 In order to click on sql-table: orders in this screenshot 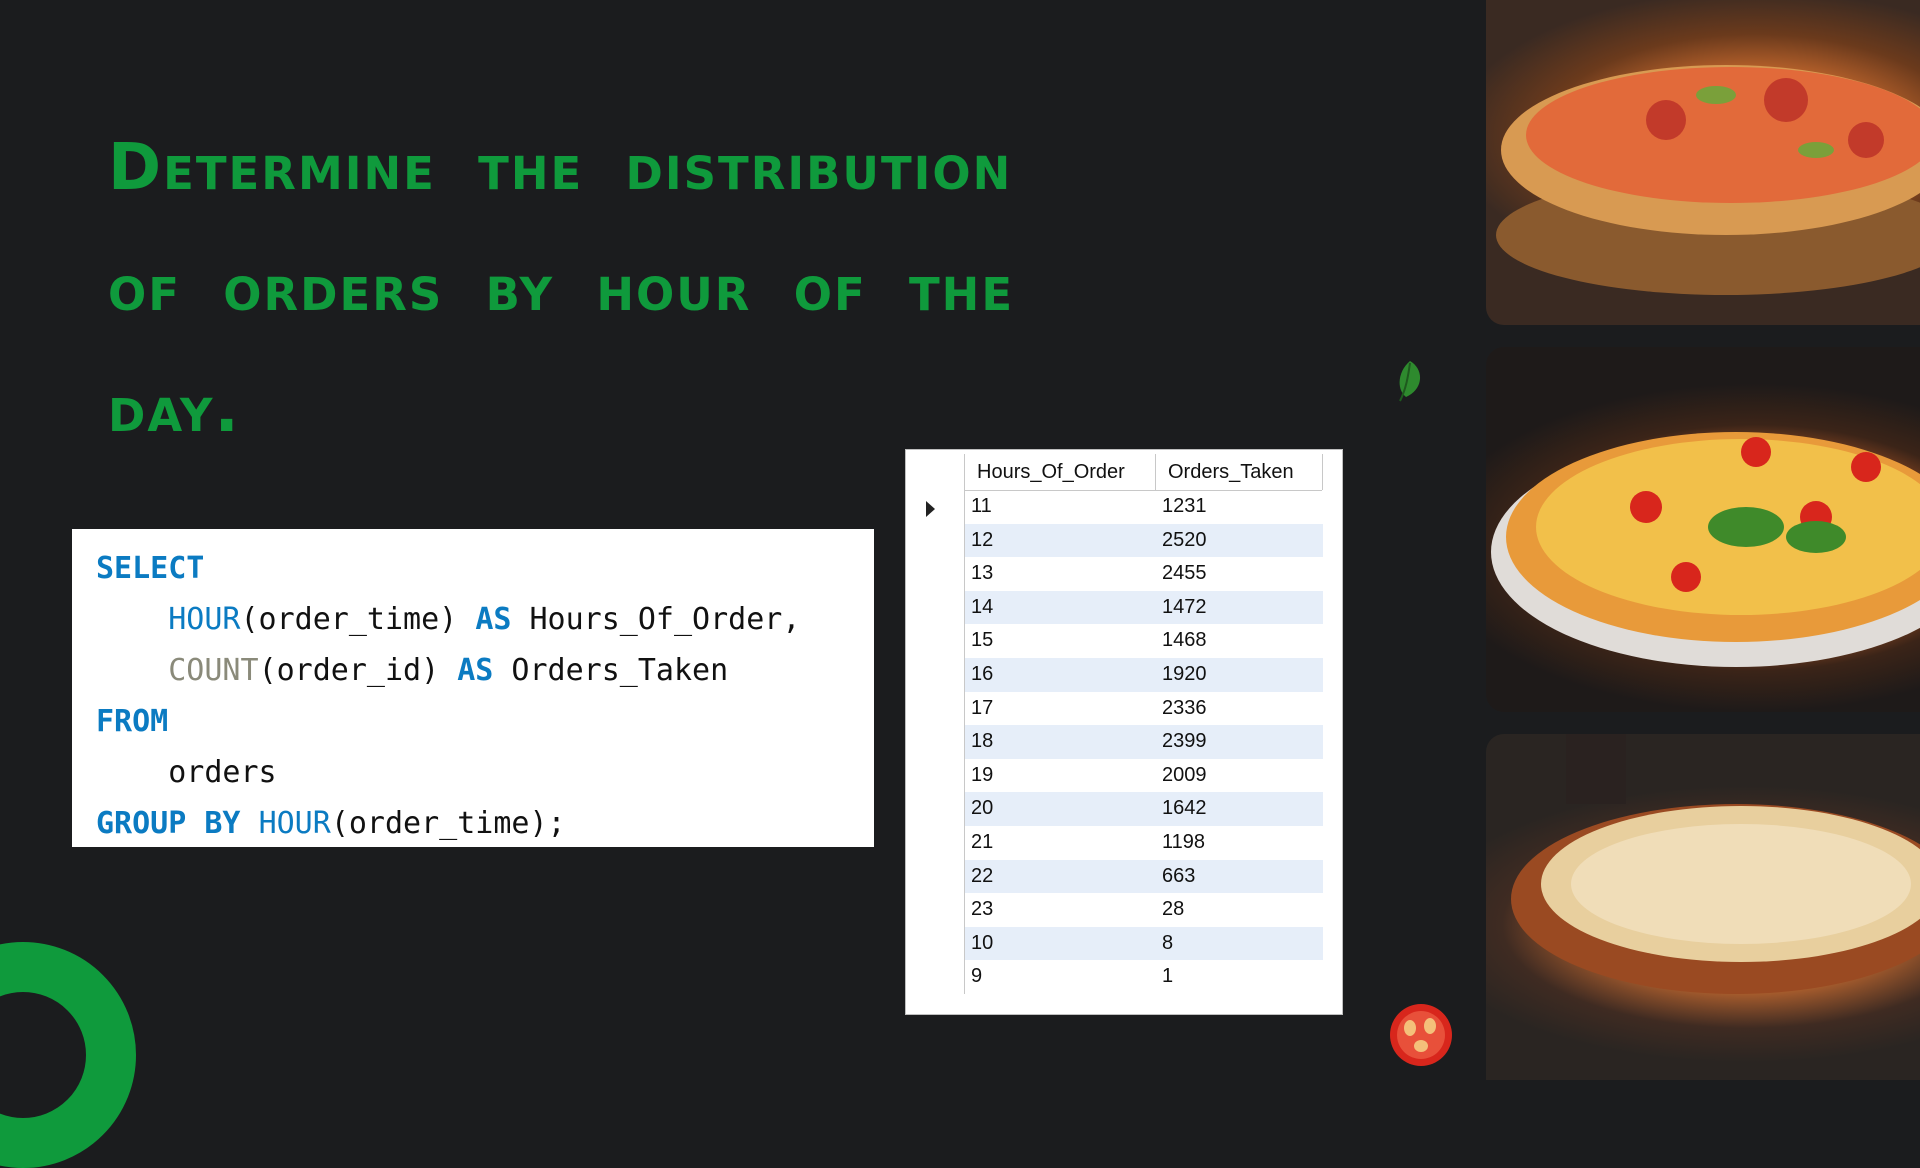, I will do `click(222, 772)`.